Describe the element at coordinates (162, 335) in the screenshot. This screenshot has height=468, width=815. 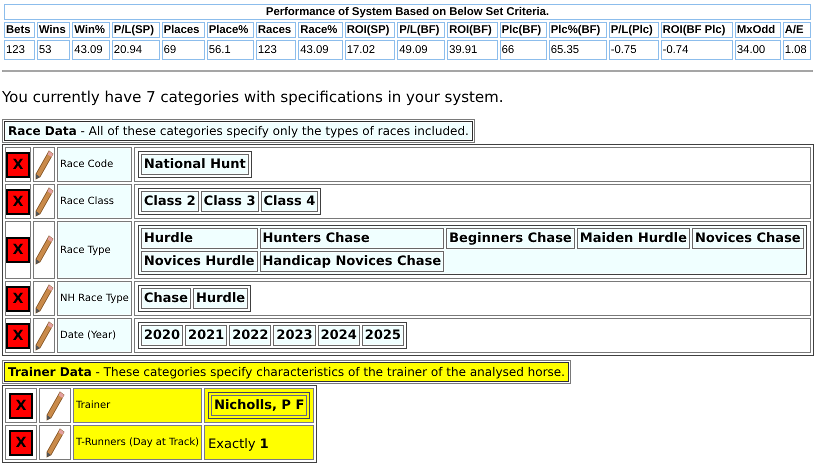
I see `value-tag: 2020` at that location.